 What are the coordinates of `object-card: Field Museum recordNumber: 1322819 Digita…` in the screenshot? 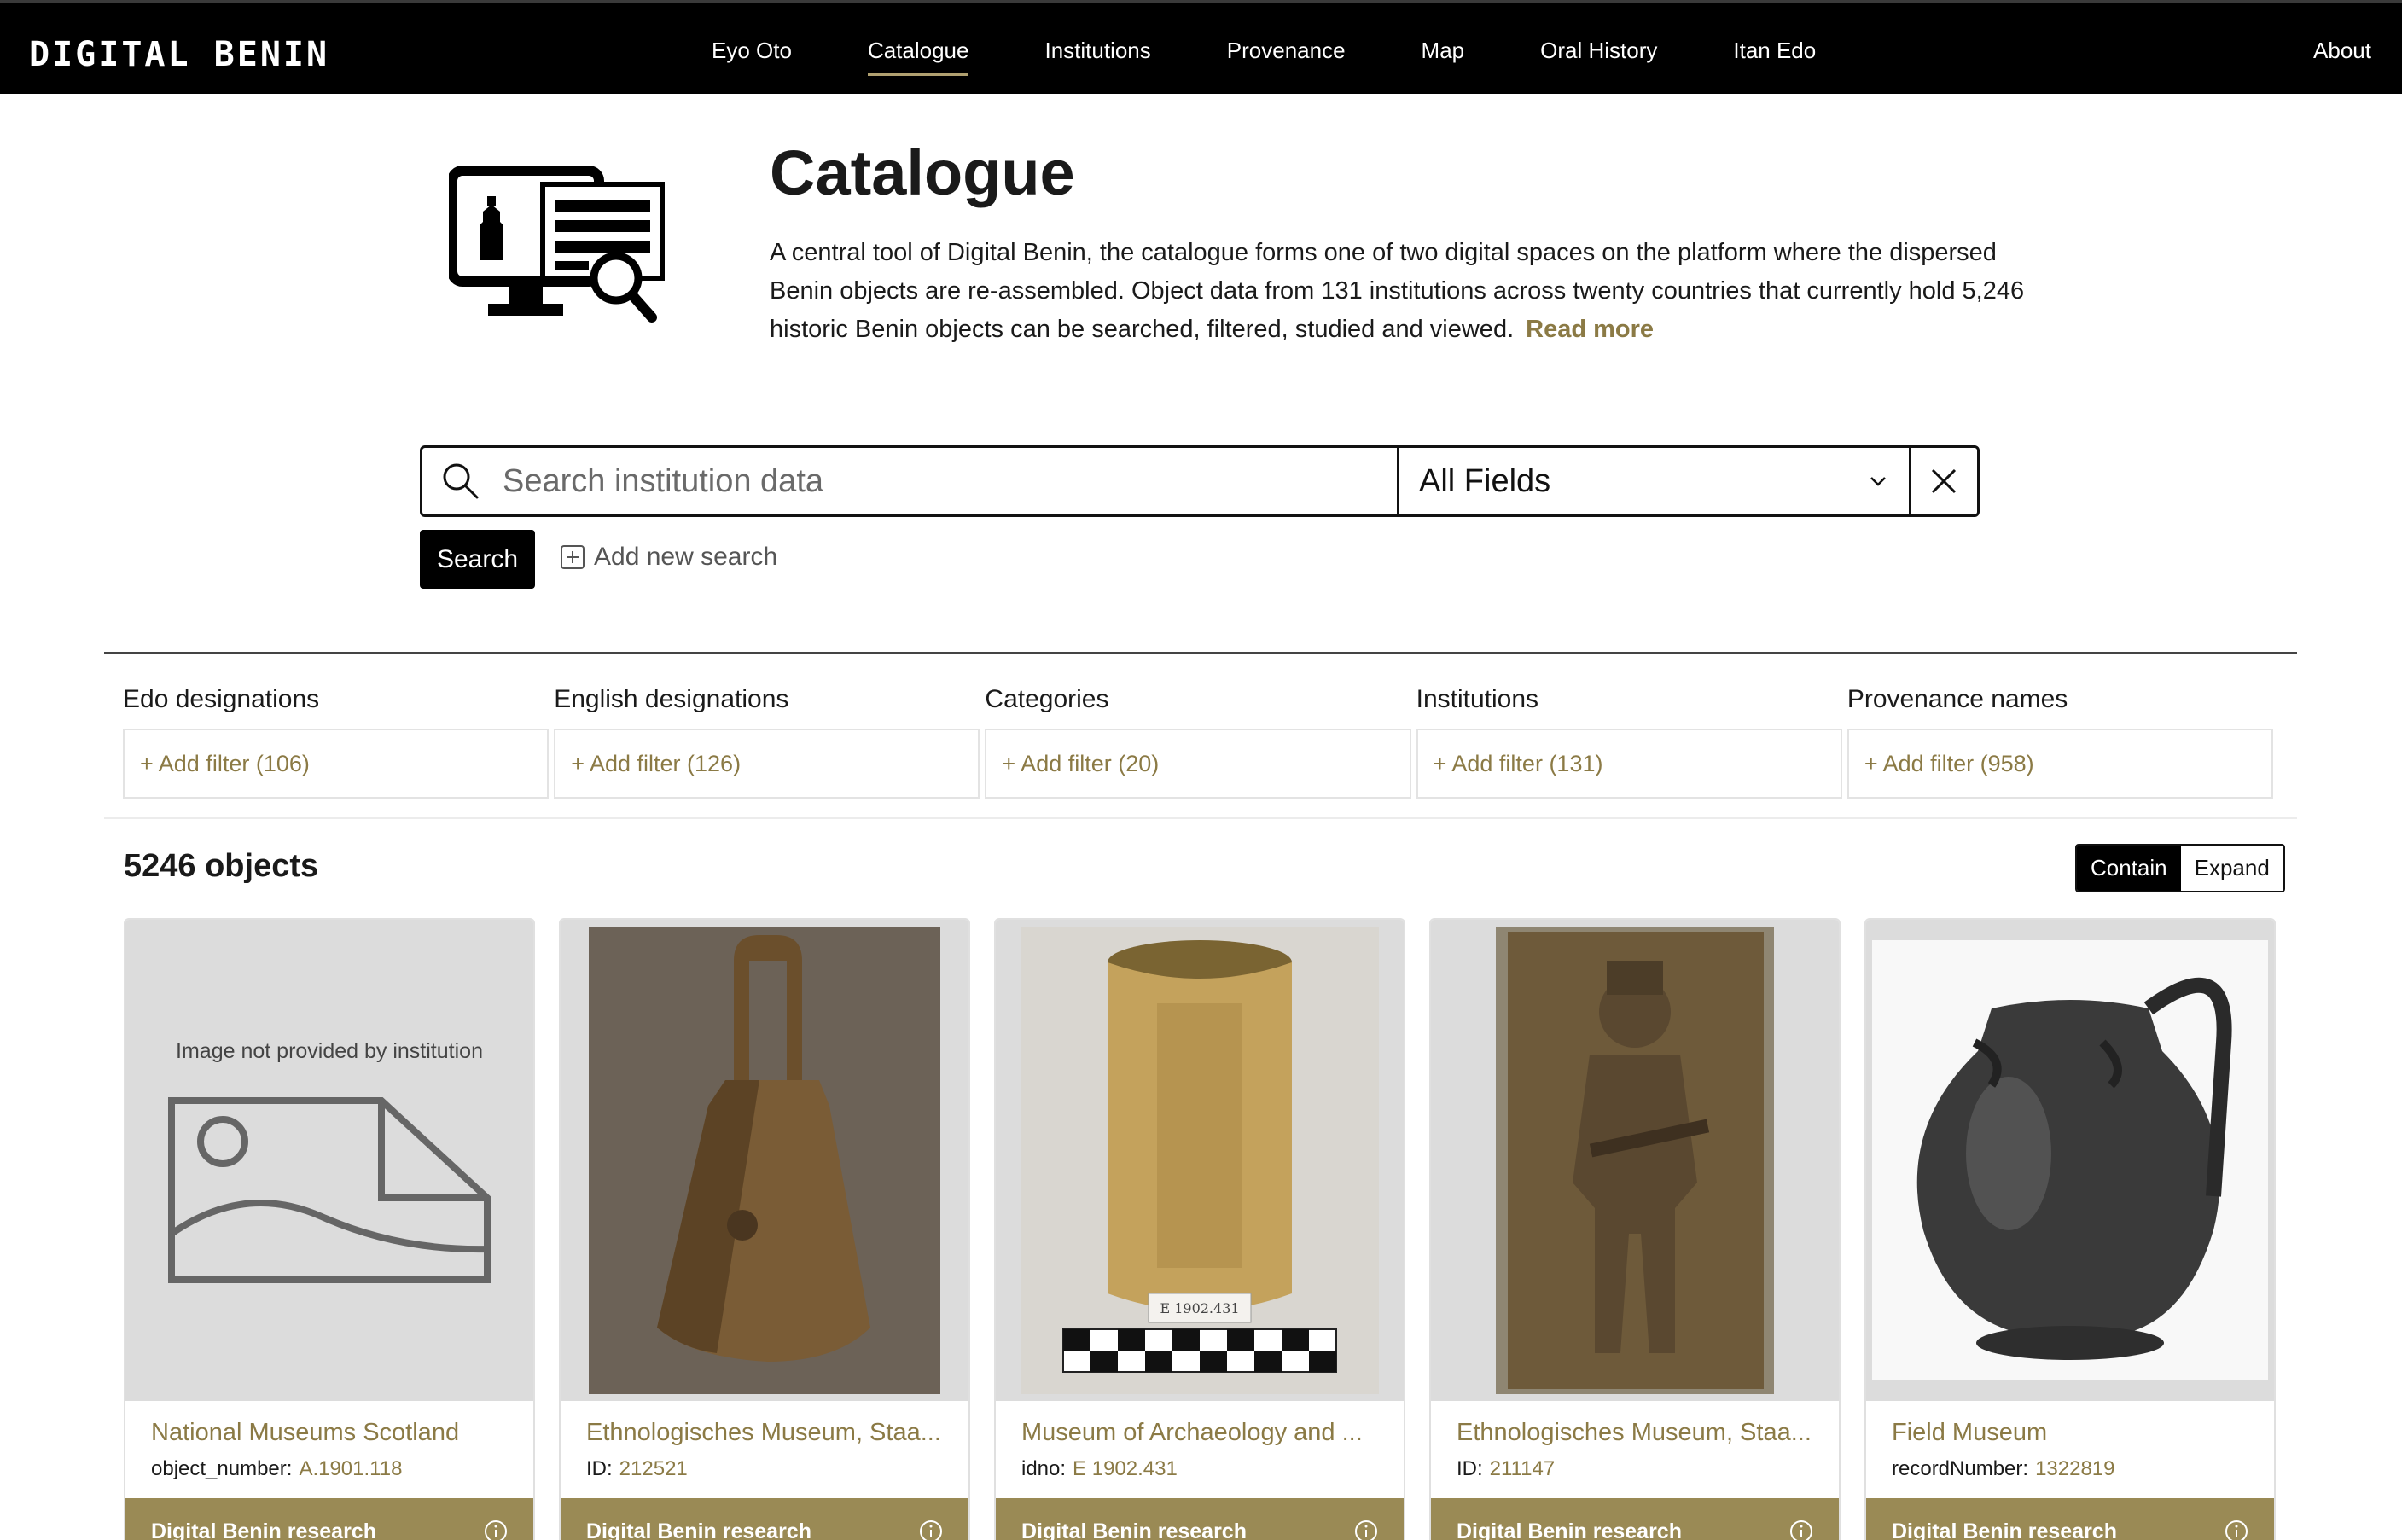 It's located at (2070, 1229).